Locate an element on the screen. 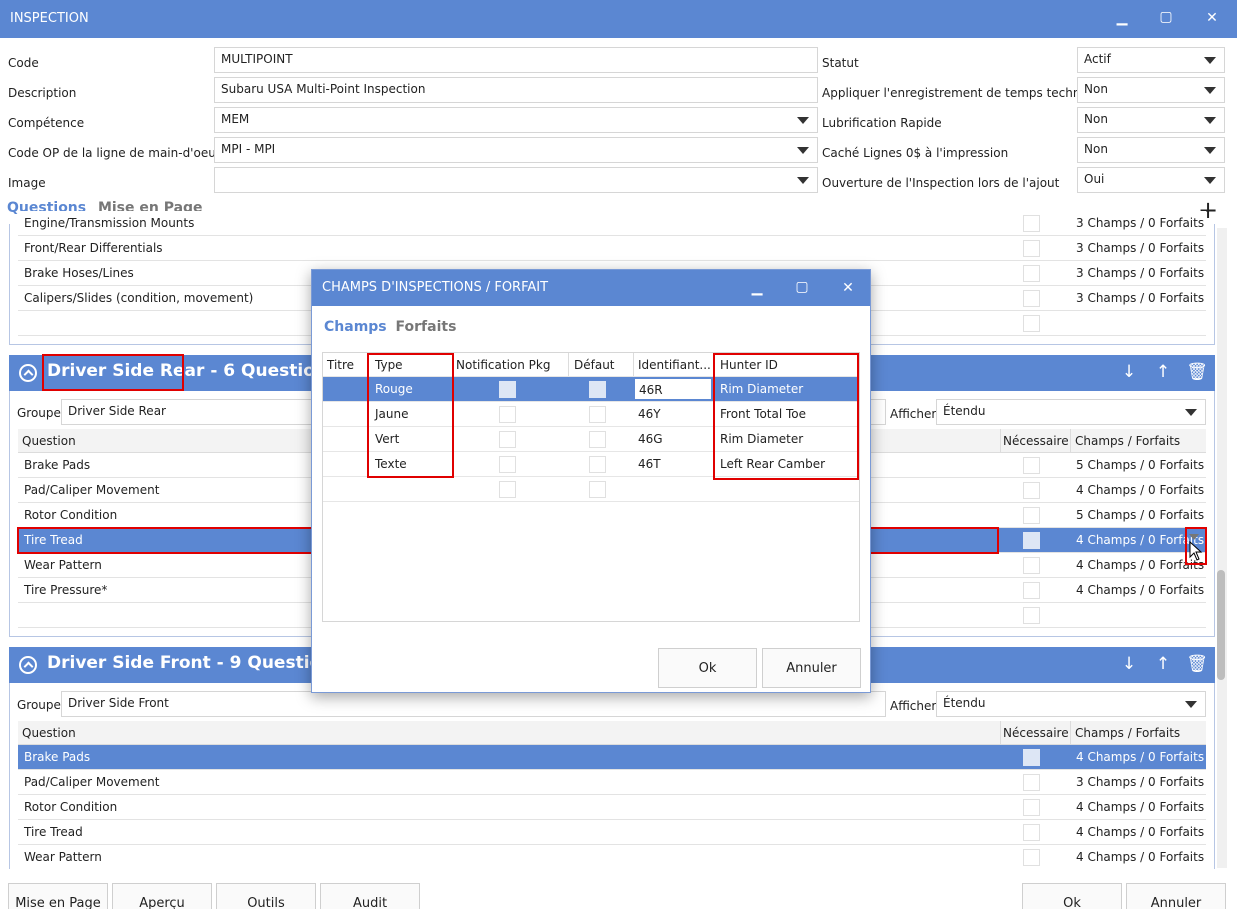 The height and width of the screenshot is (909, 1237). question-text: Pad/Caliper Movement is located at coordinates (92, 490).